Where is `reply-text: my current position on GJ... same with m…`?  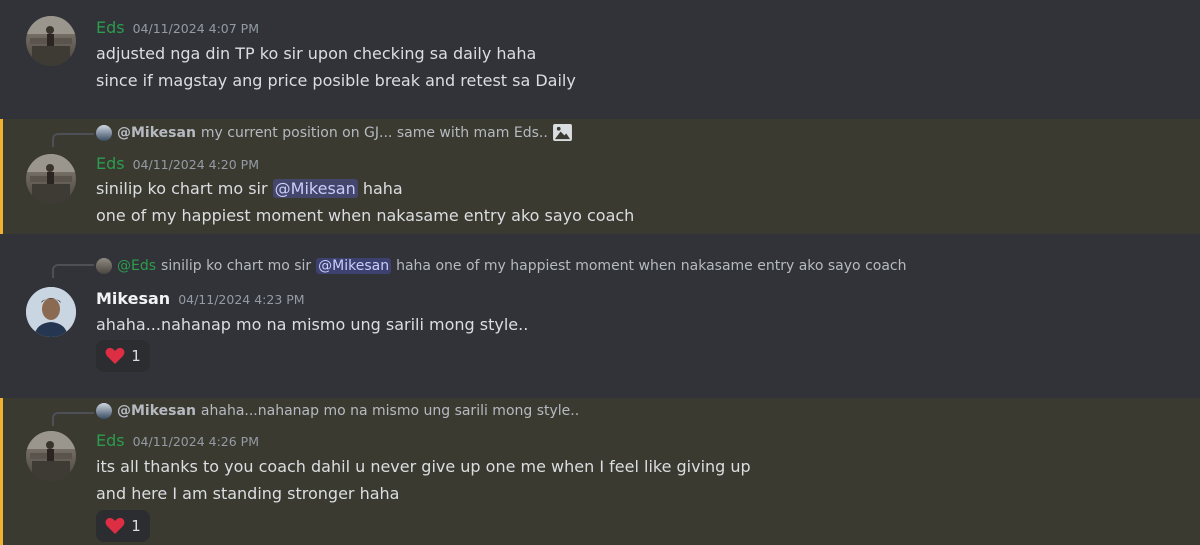
reply-text: my current position on GJ... same with m… is located at coordinates (374, 132).